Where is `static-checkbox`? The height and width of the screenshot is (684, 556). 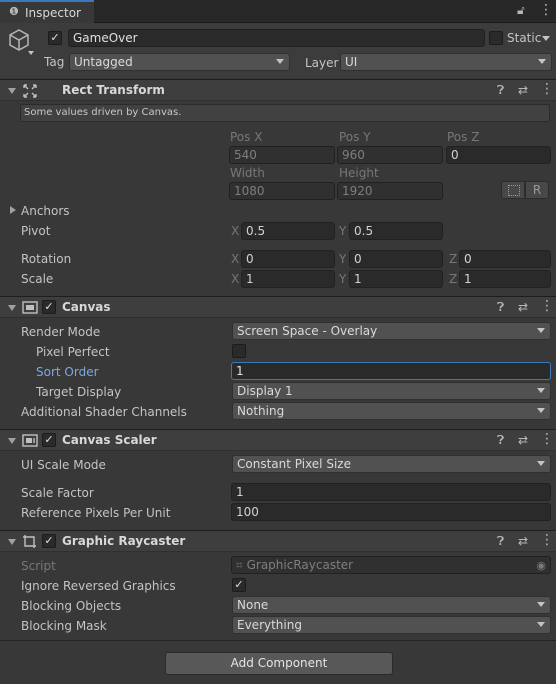
static-checkbox is located at coordinates (496, 38).